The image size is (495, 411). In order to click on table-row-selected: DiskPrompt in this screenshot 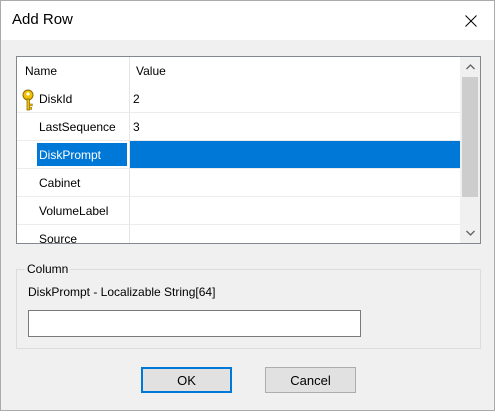, I will do `click(238, 155)`.